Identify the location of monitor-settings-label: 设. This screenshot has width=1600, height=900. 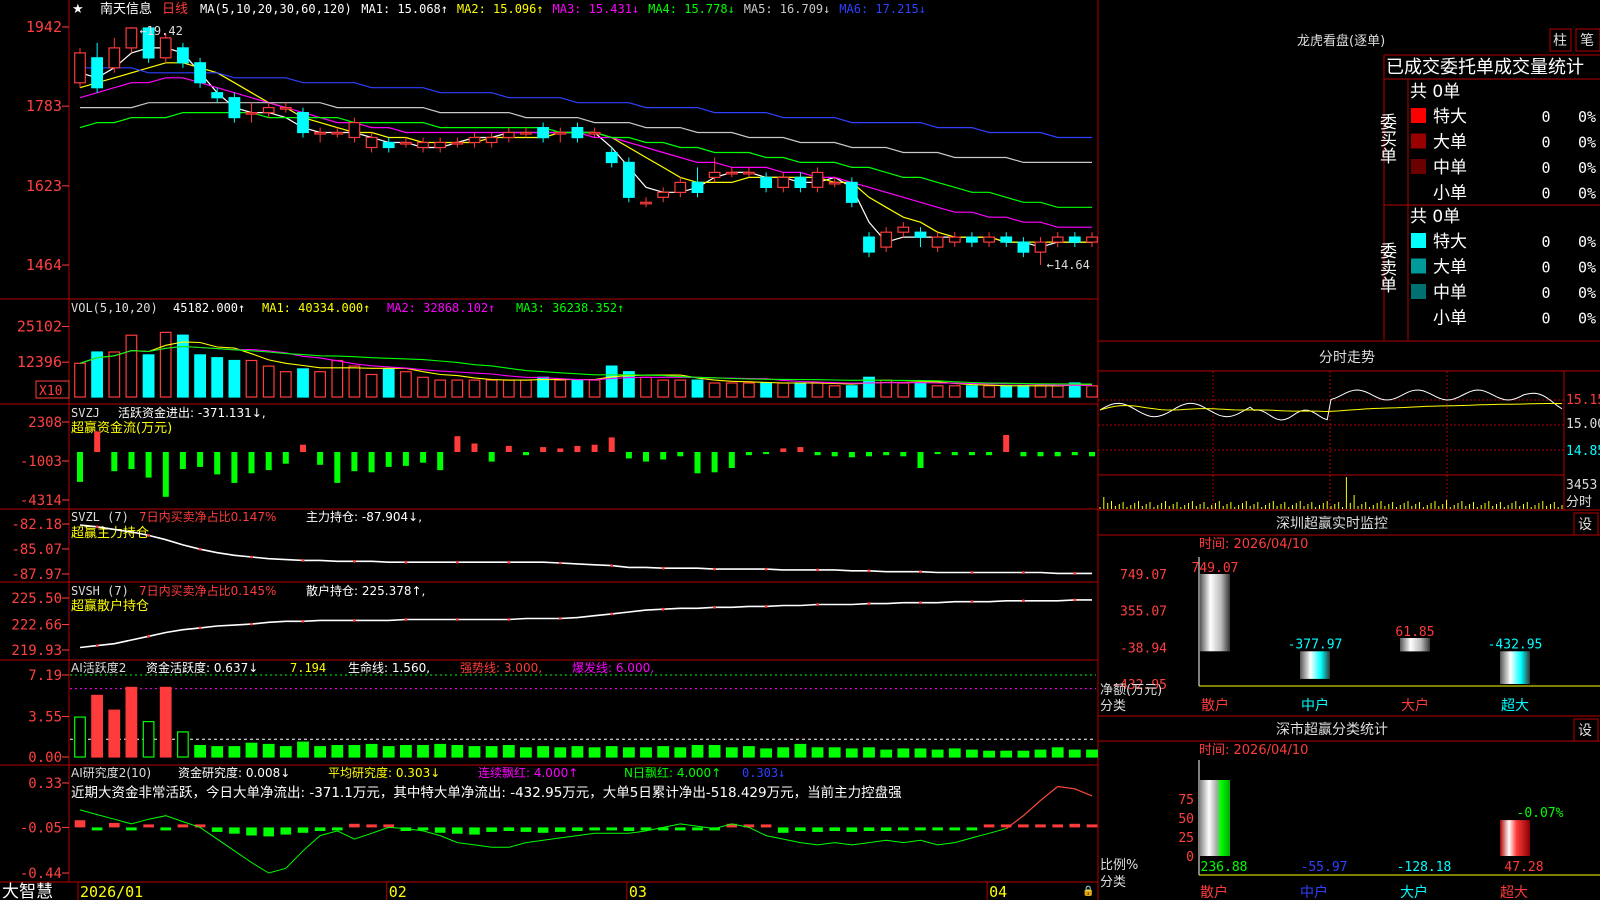
(1585, 525).